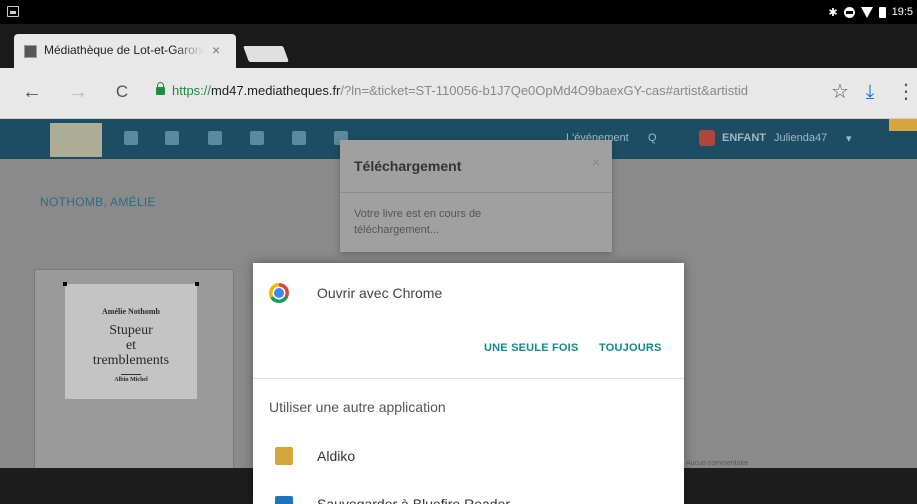 Image resolution: width=917 pixels, height=504 pixels. Describe the element at coordinates (131, 138) in the screenshot. I see `home-icon` at that location.